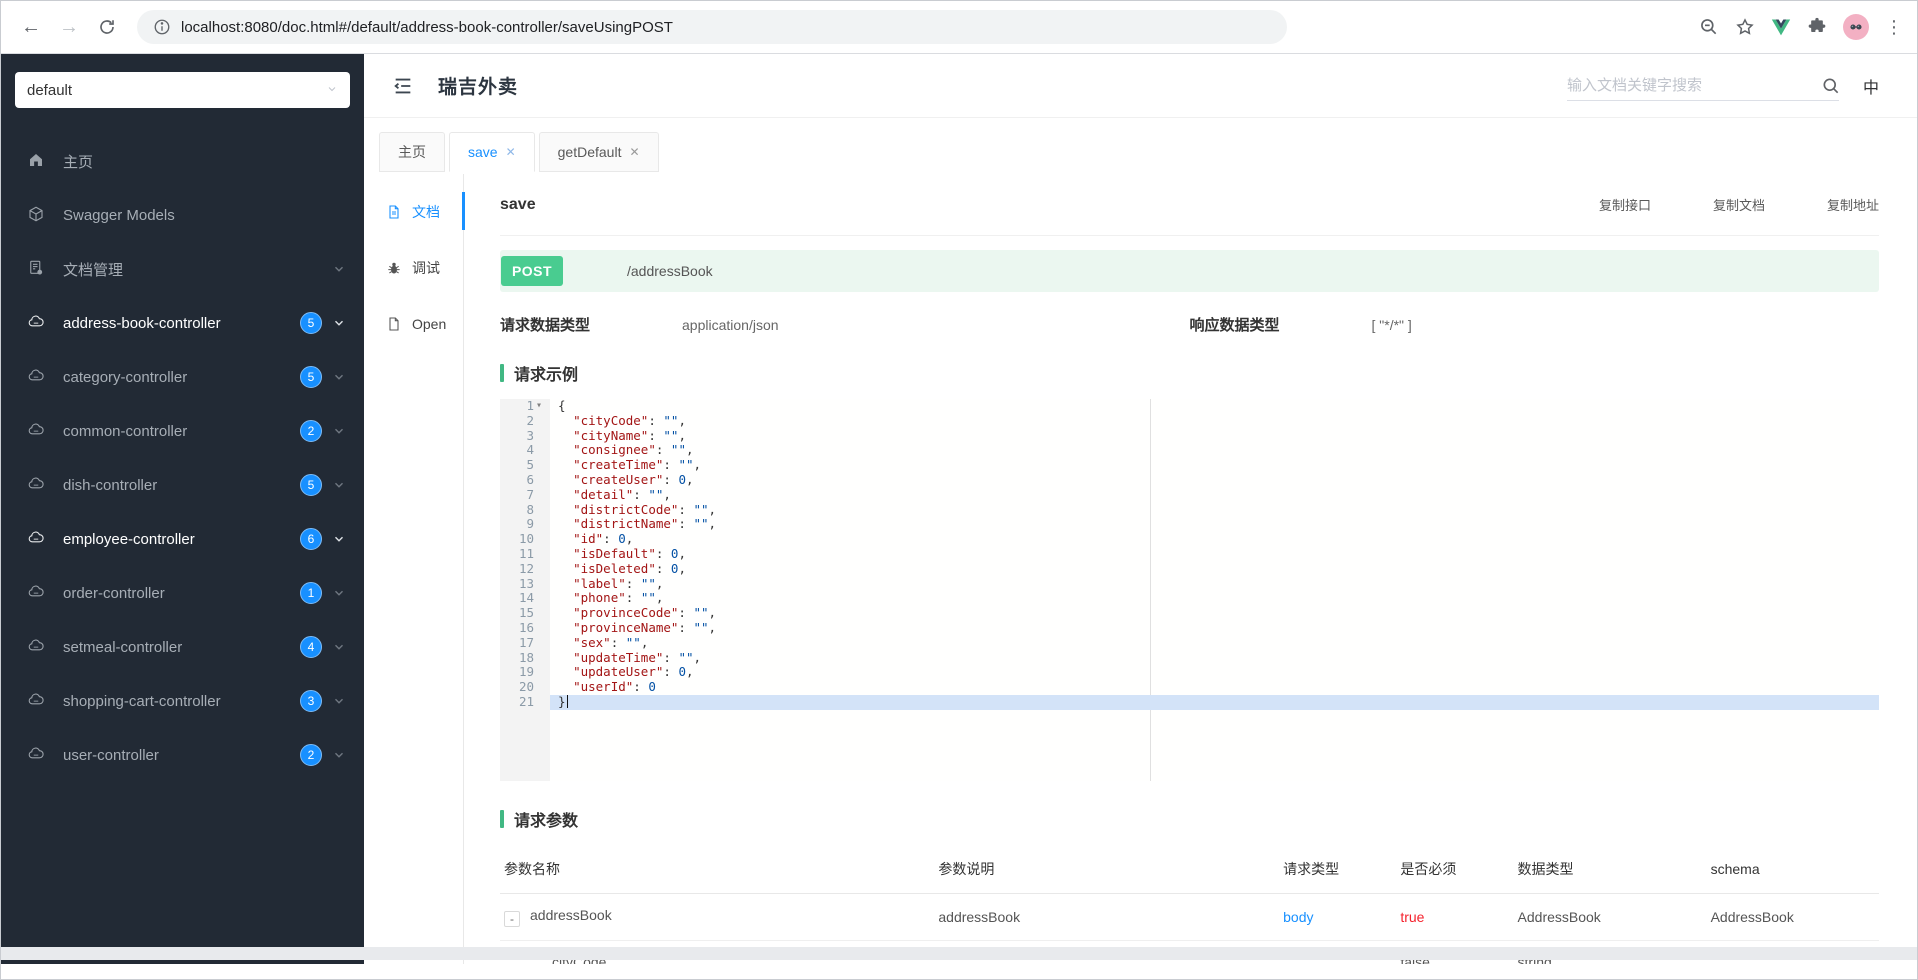  I want to click on api-method-row: POST /addressBook, so click(1189, 271).